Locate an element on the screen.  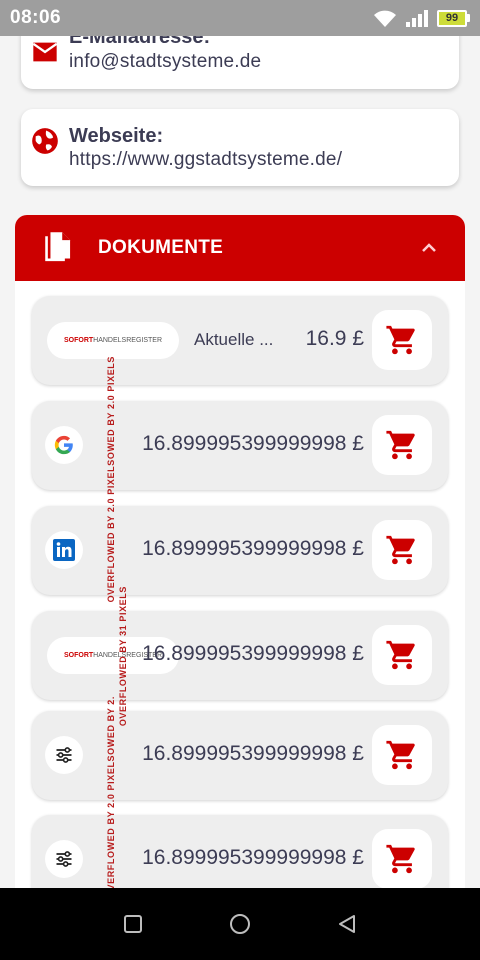
back-button is located at coordinates (347, 924).